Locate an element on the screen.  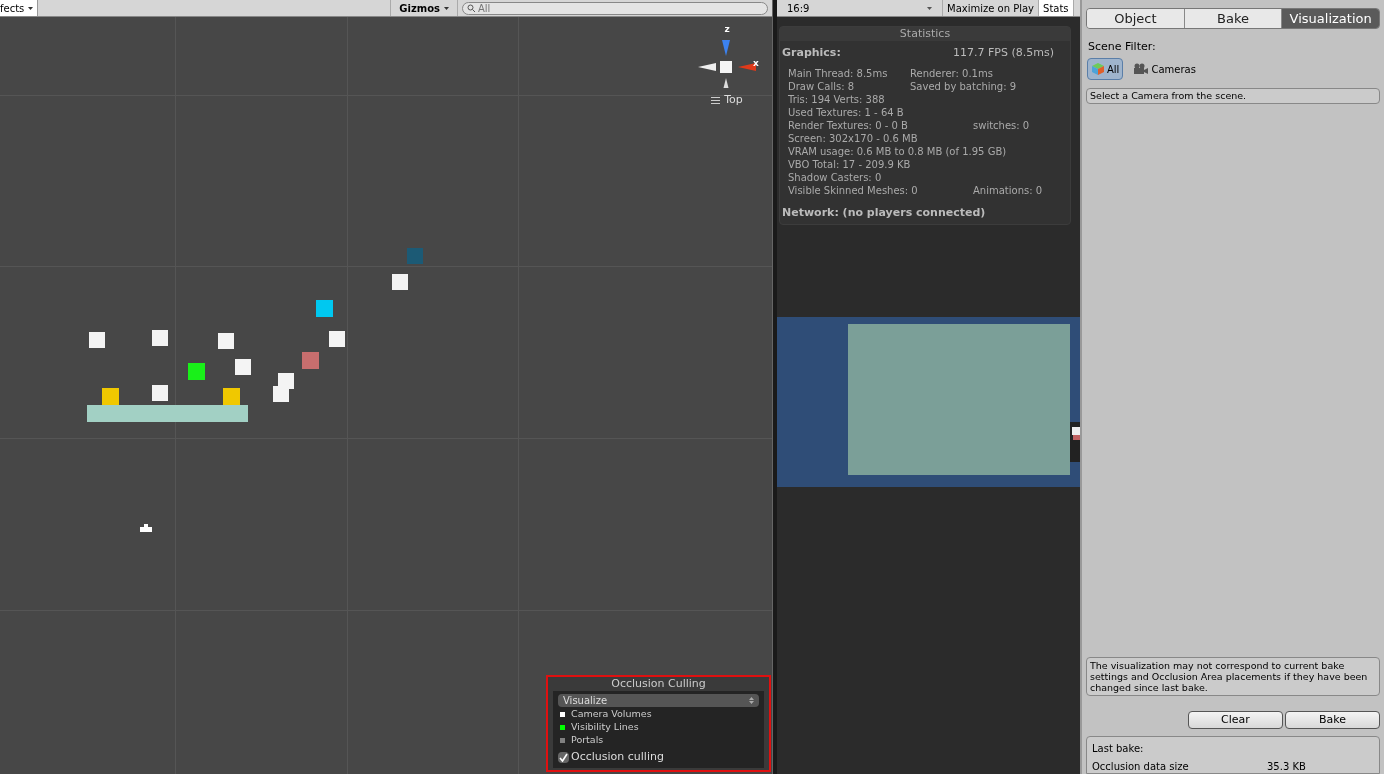
stat-text: Main Thread: 8.5ms is located at coordinates (838, 73).